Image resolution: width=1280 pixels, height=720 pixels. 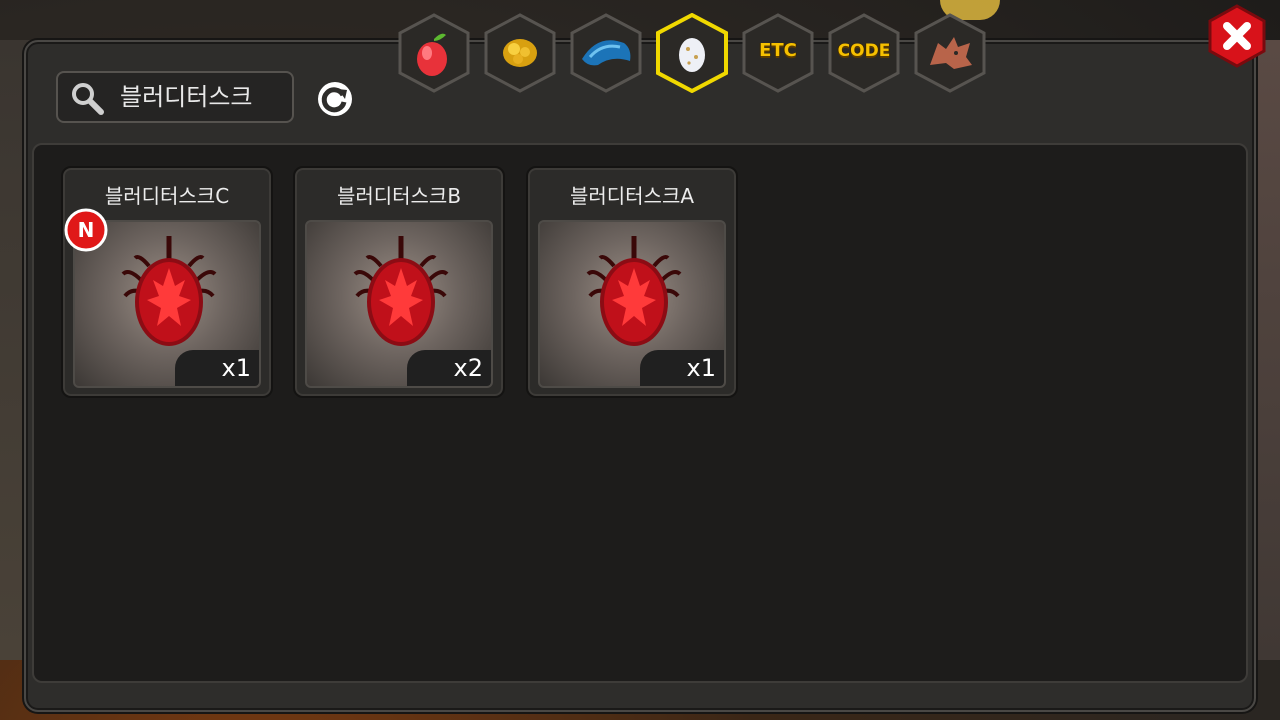 I want to click on tab-etc: ETC, so click(x=778, y=53).